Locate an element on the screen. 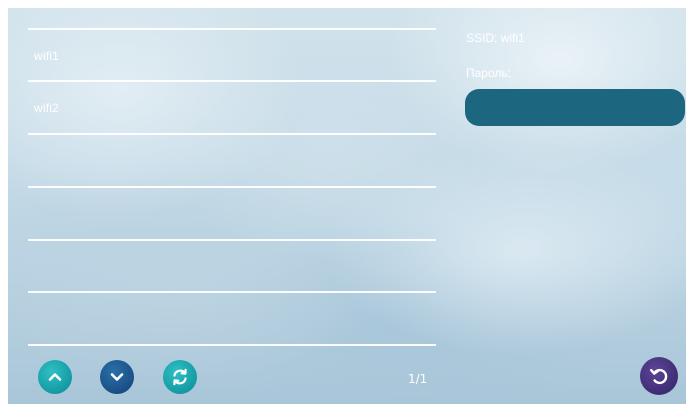 This screenshot has width=686, height=404. page-indicator: 1/1 is located at coordinates (418, 379).